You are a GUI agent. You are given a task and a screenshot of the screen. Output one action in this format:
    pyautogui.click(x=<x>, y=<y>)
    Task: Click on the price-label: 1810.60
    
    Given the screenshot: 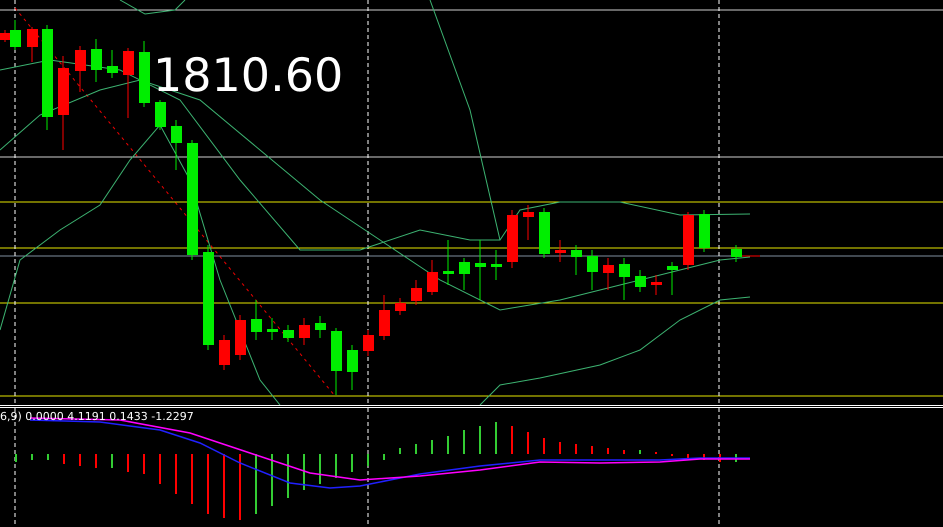 What is the action you would take?
    pyautogui.click(x=248, y=75)
    